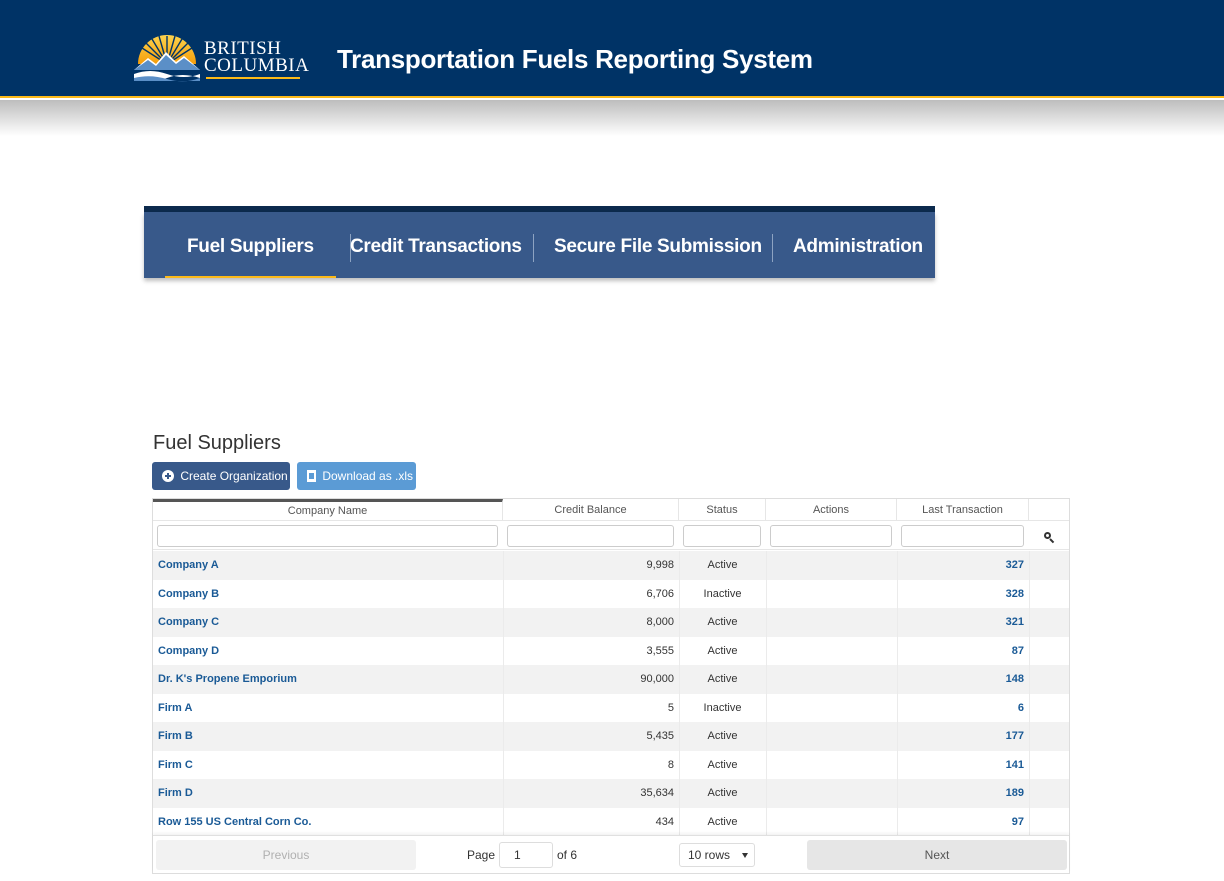 Image resolution: width=1224 pixels, height=881 pixels. What do you see at coordinates (670, 707) in the screenshot?
I see `credit-balance-cell: 5` at bounding box center [670, 707].